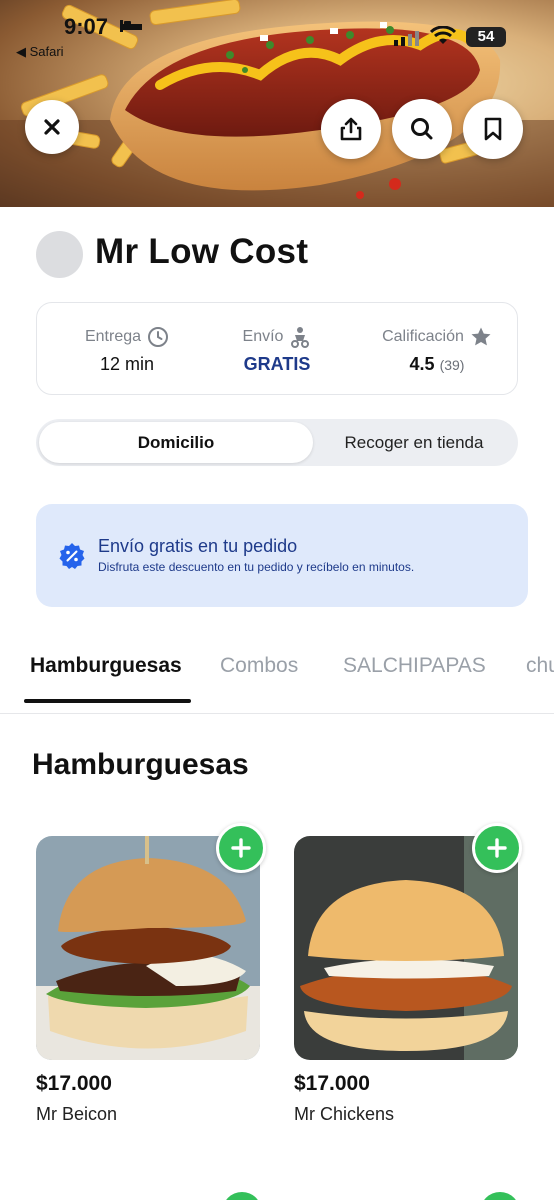  I want to click on active-tab-indicator, so click(107, 701).